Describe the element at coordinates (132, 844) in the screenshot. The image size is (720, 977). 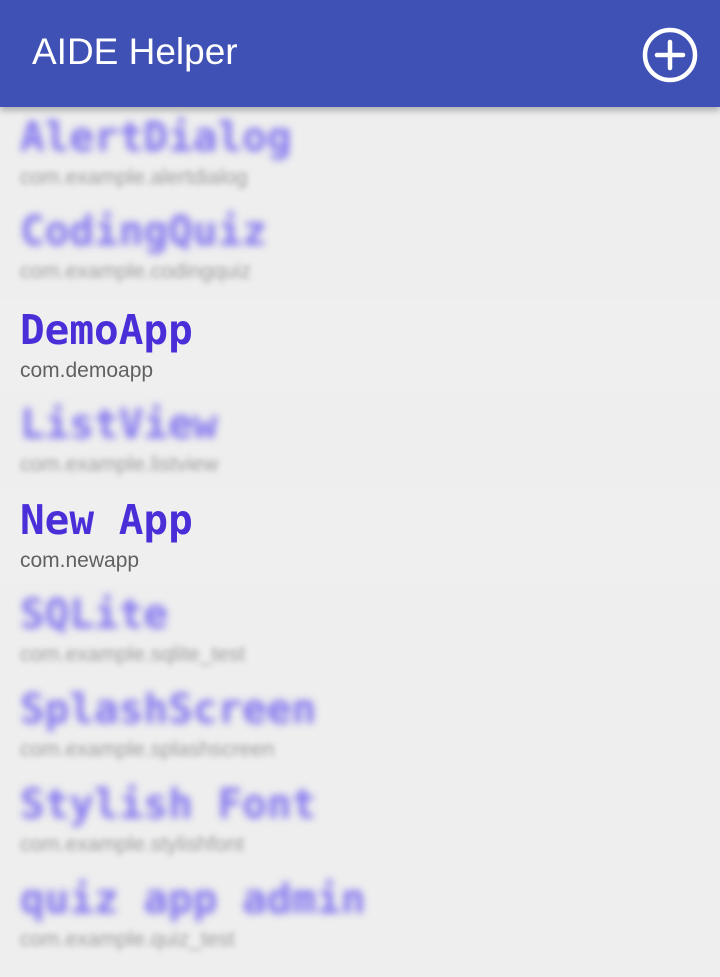
I see `project-package: com.example.stylishfont` at that location.